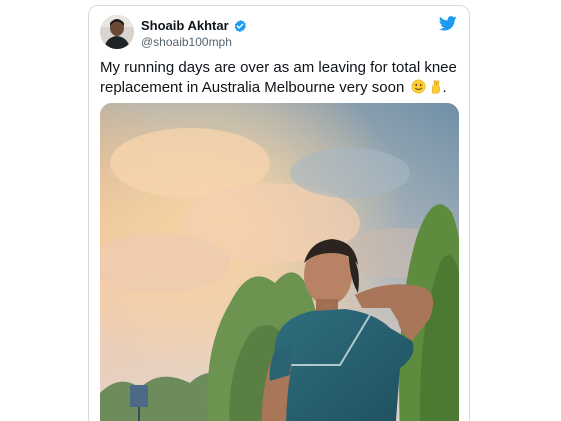 The width and height of the screenshot is (561, 421). I want to click on author-name-row: Shoaib Akhtar, so click(194, 25).